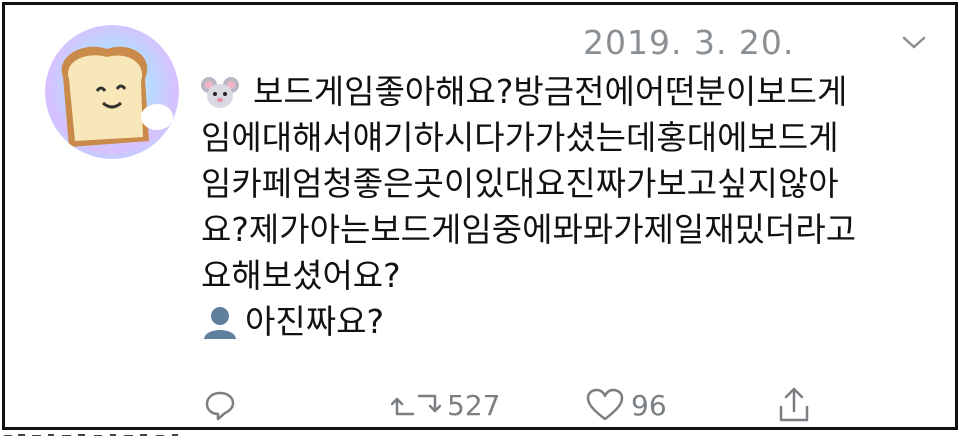  Describe the element at coordinates (649, 405) in the screenshot. I see `like-count: 96` at that location.